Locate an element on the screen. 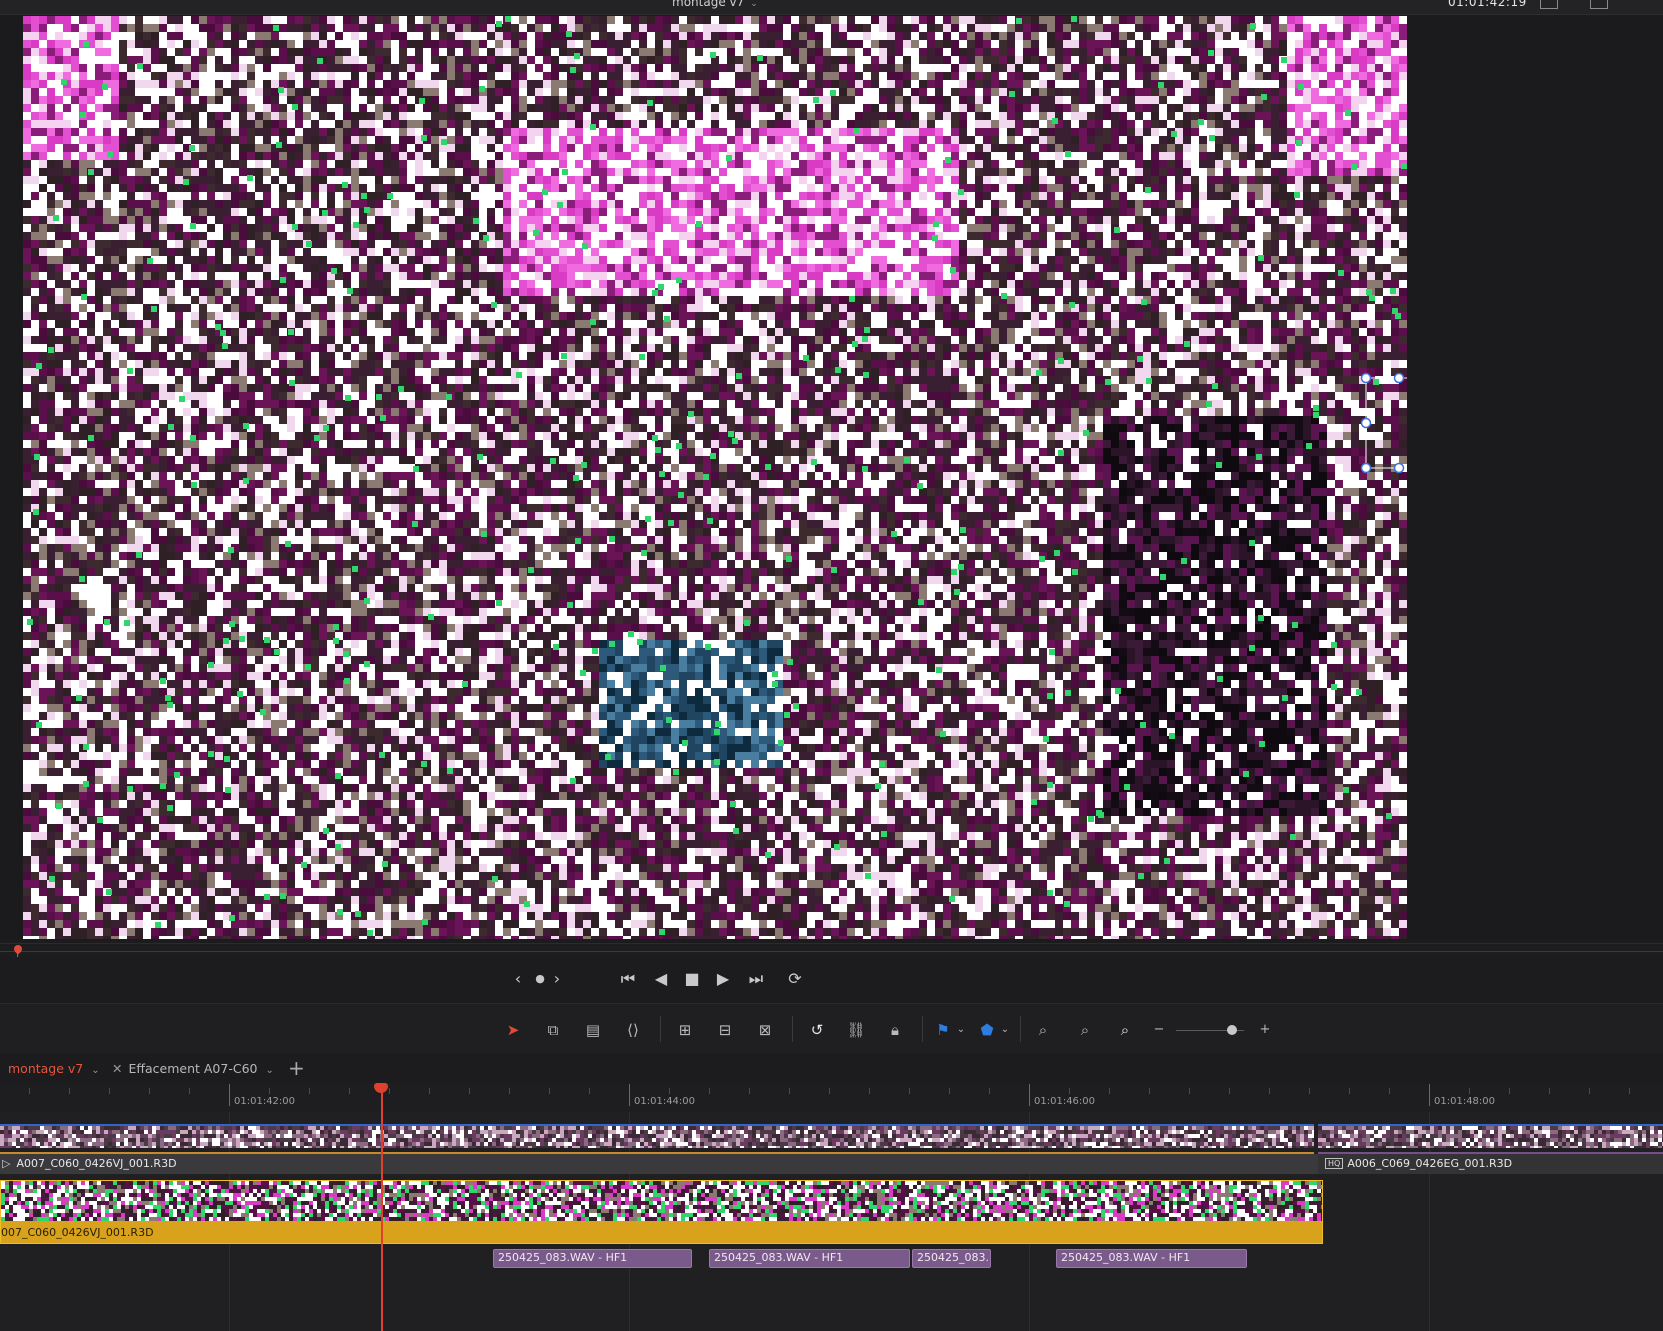 This screenshot has height=1331, width=1663. timeline-selector: montage v7 ⌄ is located at coordinates (715, 4).